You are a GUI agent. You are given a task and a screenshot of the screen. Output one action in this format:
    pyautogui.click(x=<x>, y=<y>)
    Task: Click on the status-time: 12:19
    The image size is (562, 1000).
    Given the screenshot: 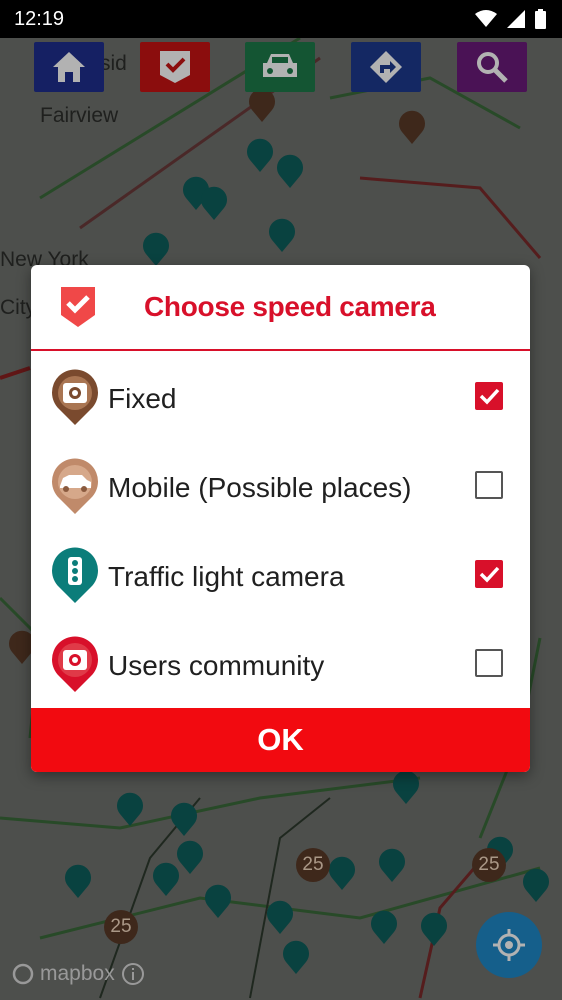 What is the action you would take?
    pyautogui.click(x=39, y=18)
    